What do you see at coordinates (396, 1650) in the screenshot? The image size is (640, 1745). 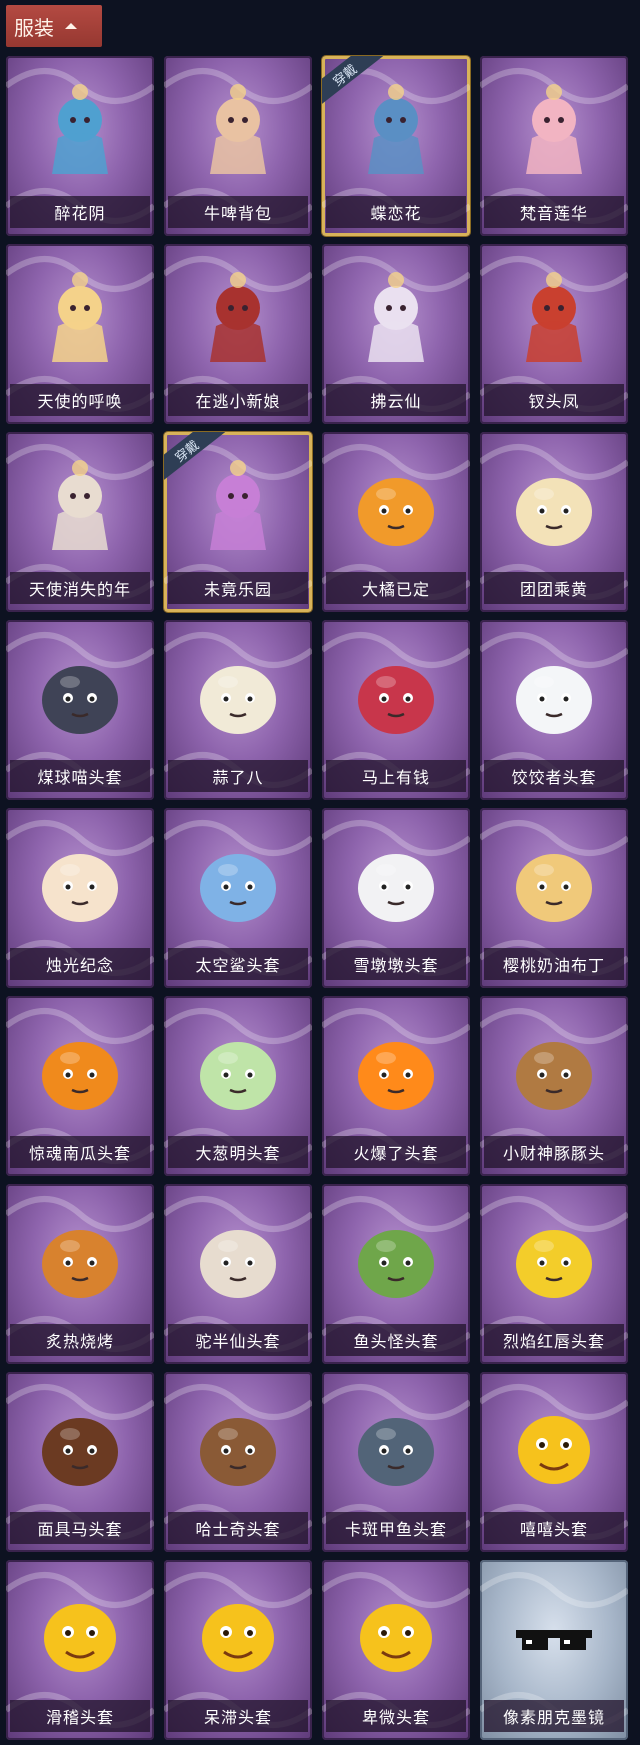 I see `costume-card: 卑微头套` at bounding box center [396, 1650].